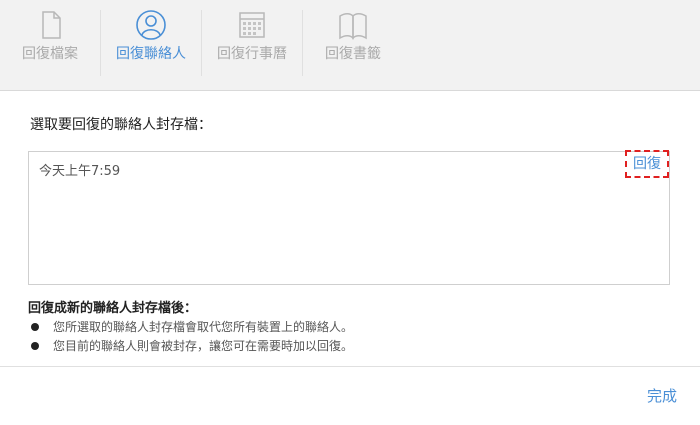 The width and height of the screenshot is (700, 425). What do you see at coordinates (51, 25) in the screenshot?
I see `document-icon` at bounding box center [51, 25].